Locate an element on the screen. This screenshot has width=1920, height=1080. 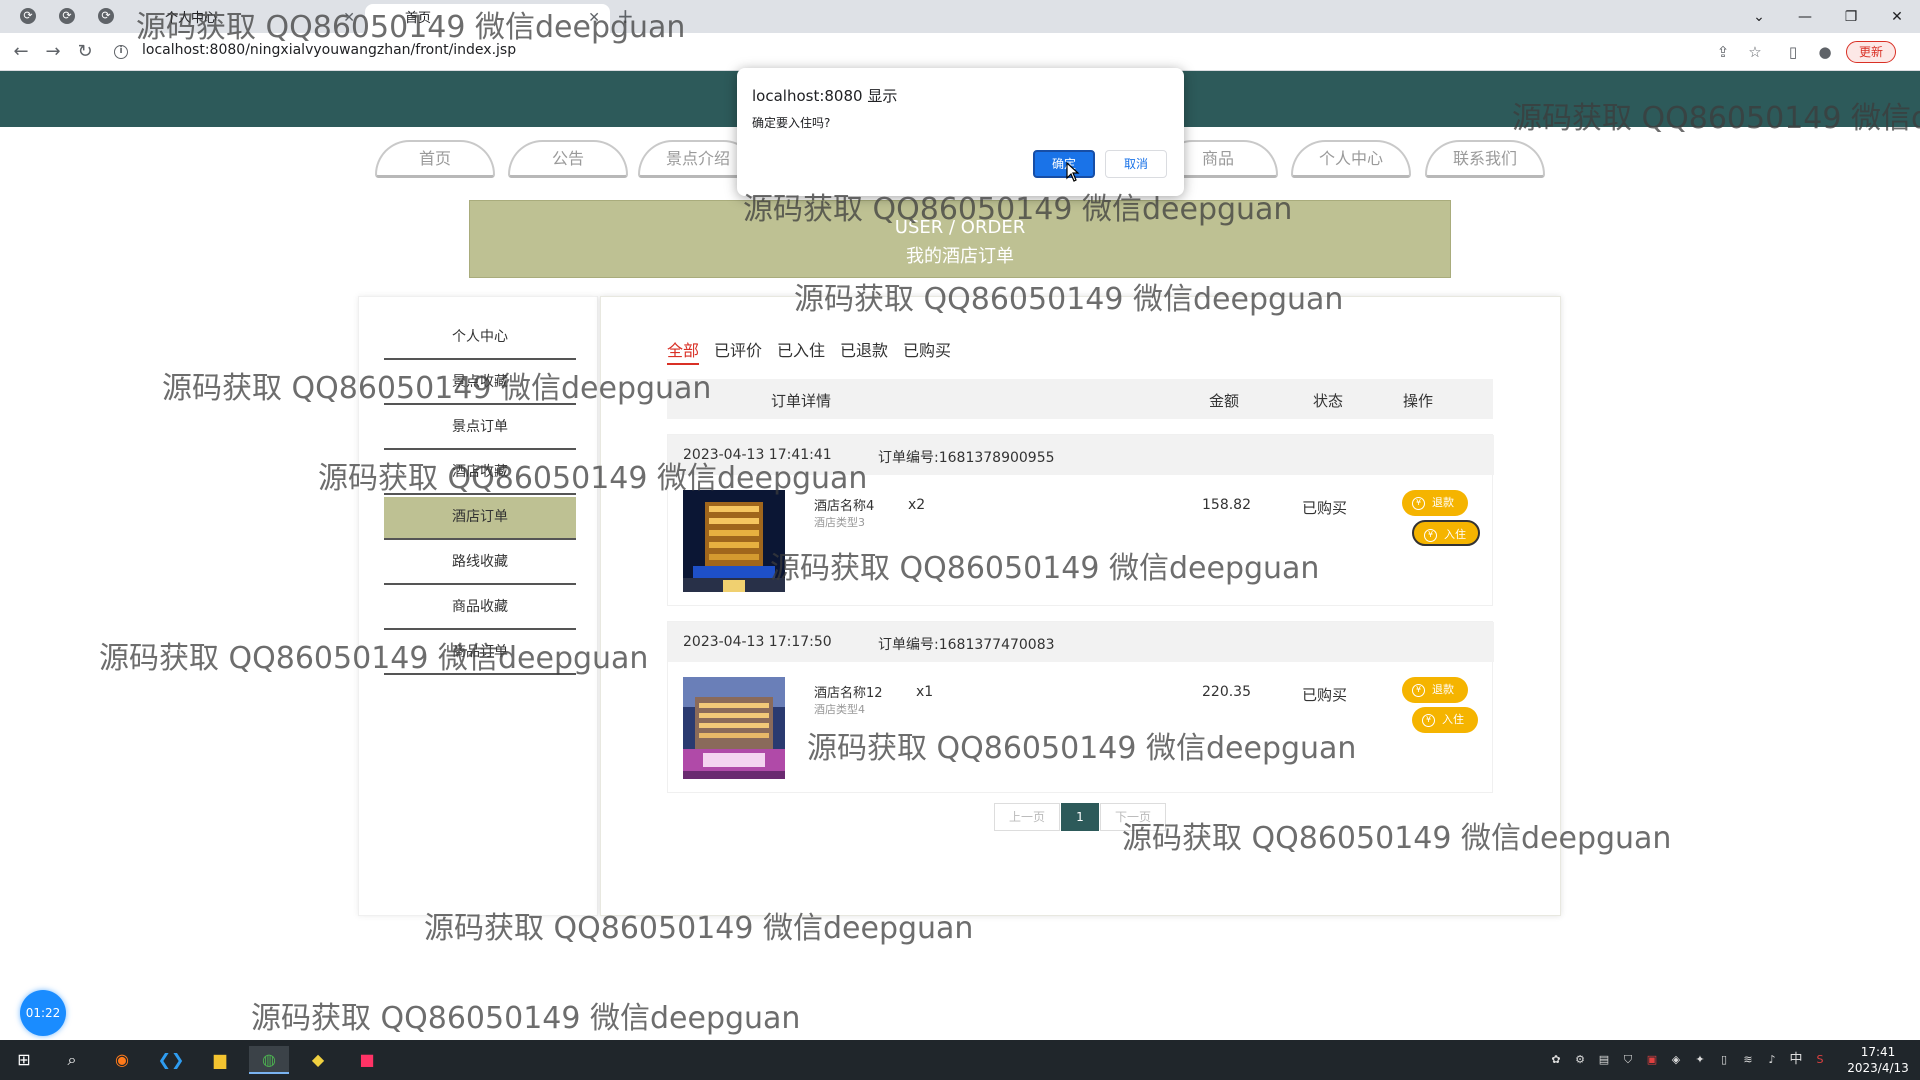
nav-home: 首页 is located at coordinates (435, 159).